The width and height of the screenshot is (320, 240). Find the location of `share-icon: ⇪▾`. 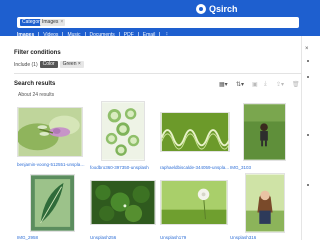

share-icon: ⇪▾ is located at coordinates (280, 84).